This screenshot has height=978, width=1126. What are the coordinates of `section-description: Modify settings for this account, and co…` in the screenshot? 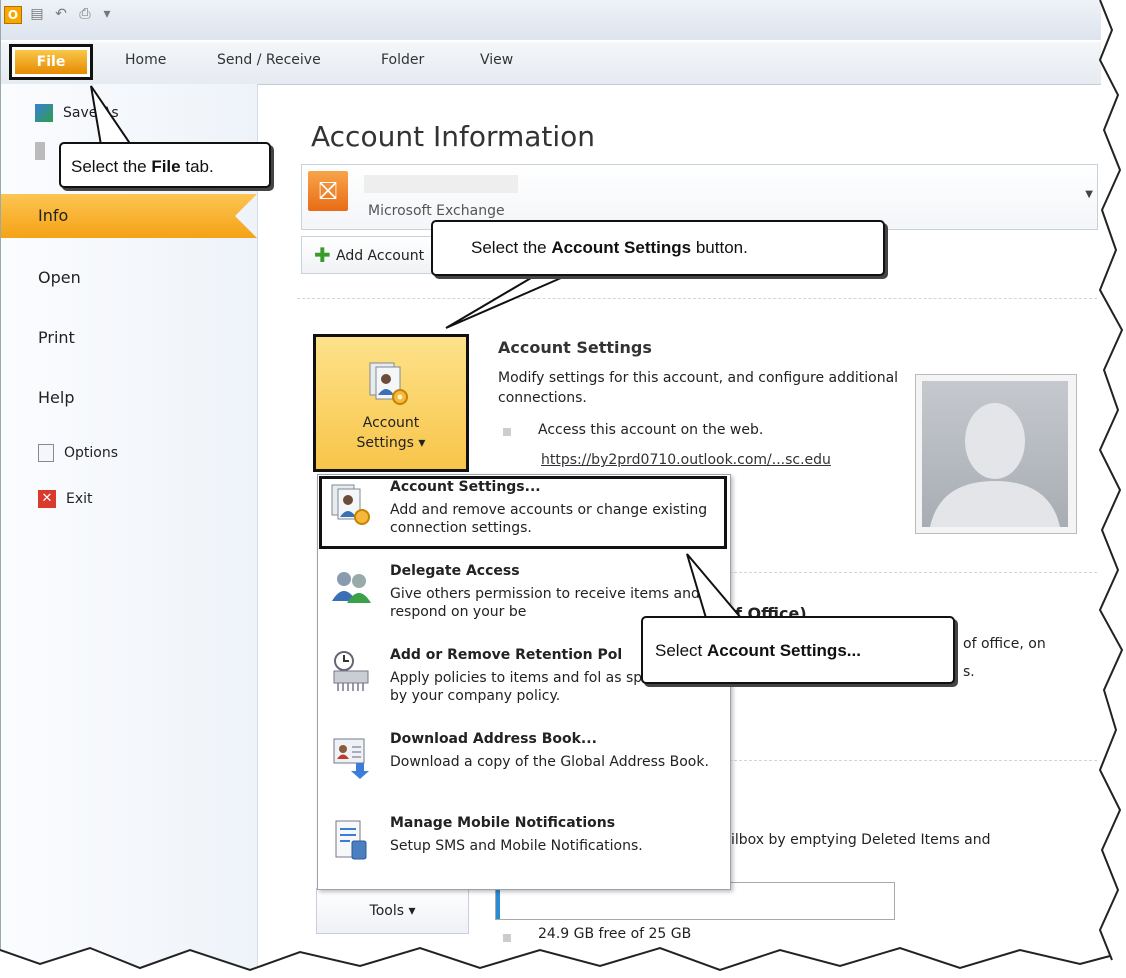 It's located at (698, 388).